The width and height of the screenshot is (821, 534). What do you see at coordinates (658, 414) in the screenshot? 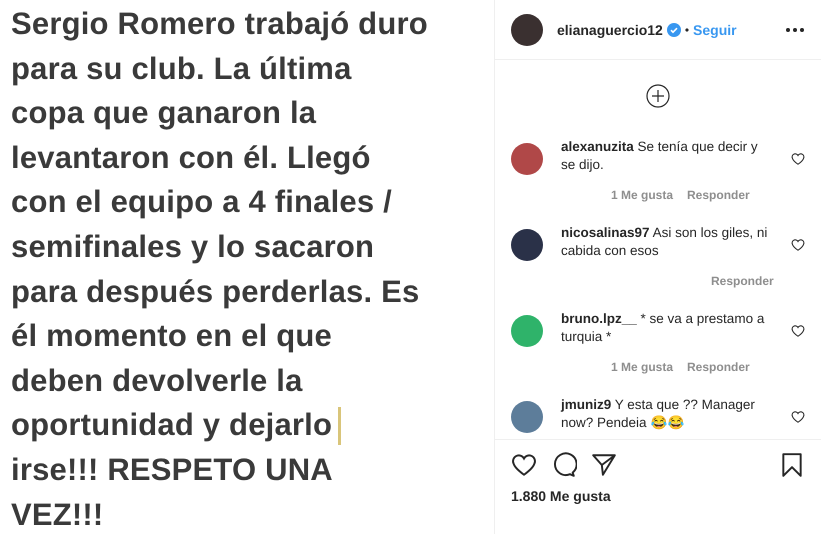
I see `comment-text: jmuniz9 Y esta que ?? Manager now? Pendeia 😂😂` at bounding box center [658, 414].